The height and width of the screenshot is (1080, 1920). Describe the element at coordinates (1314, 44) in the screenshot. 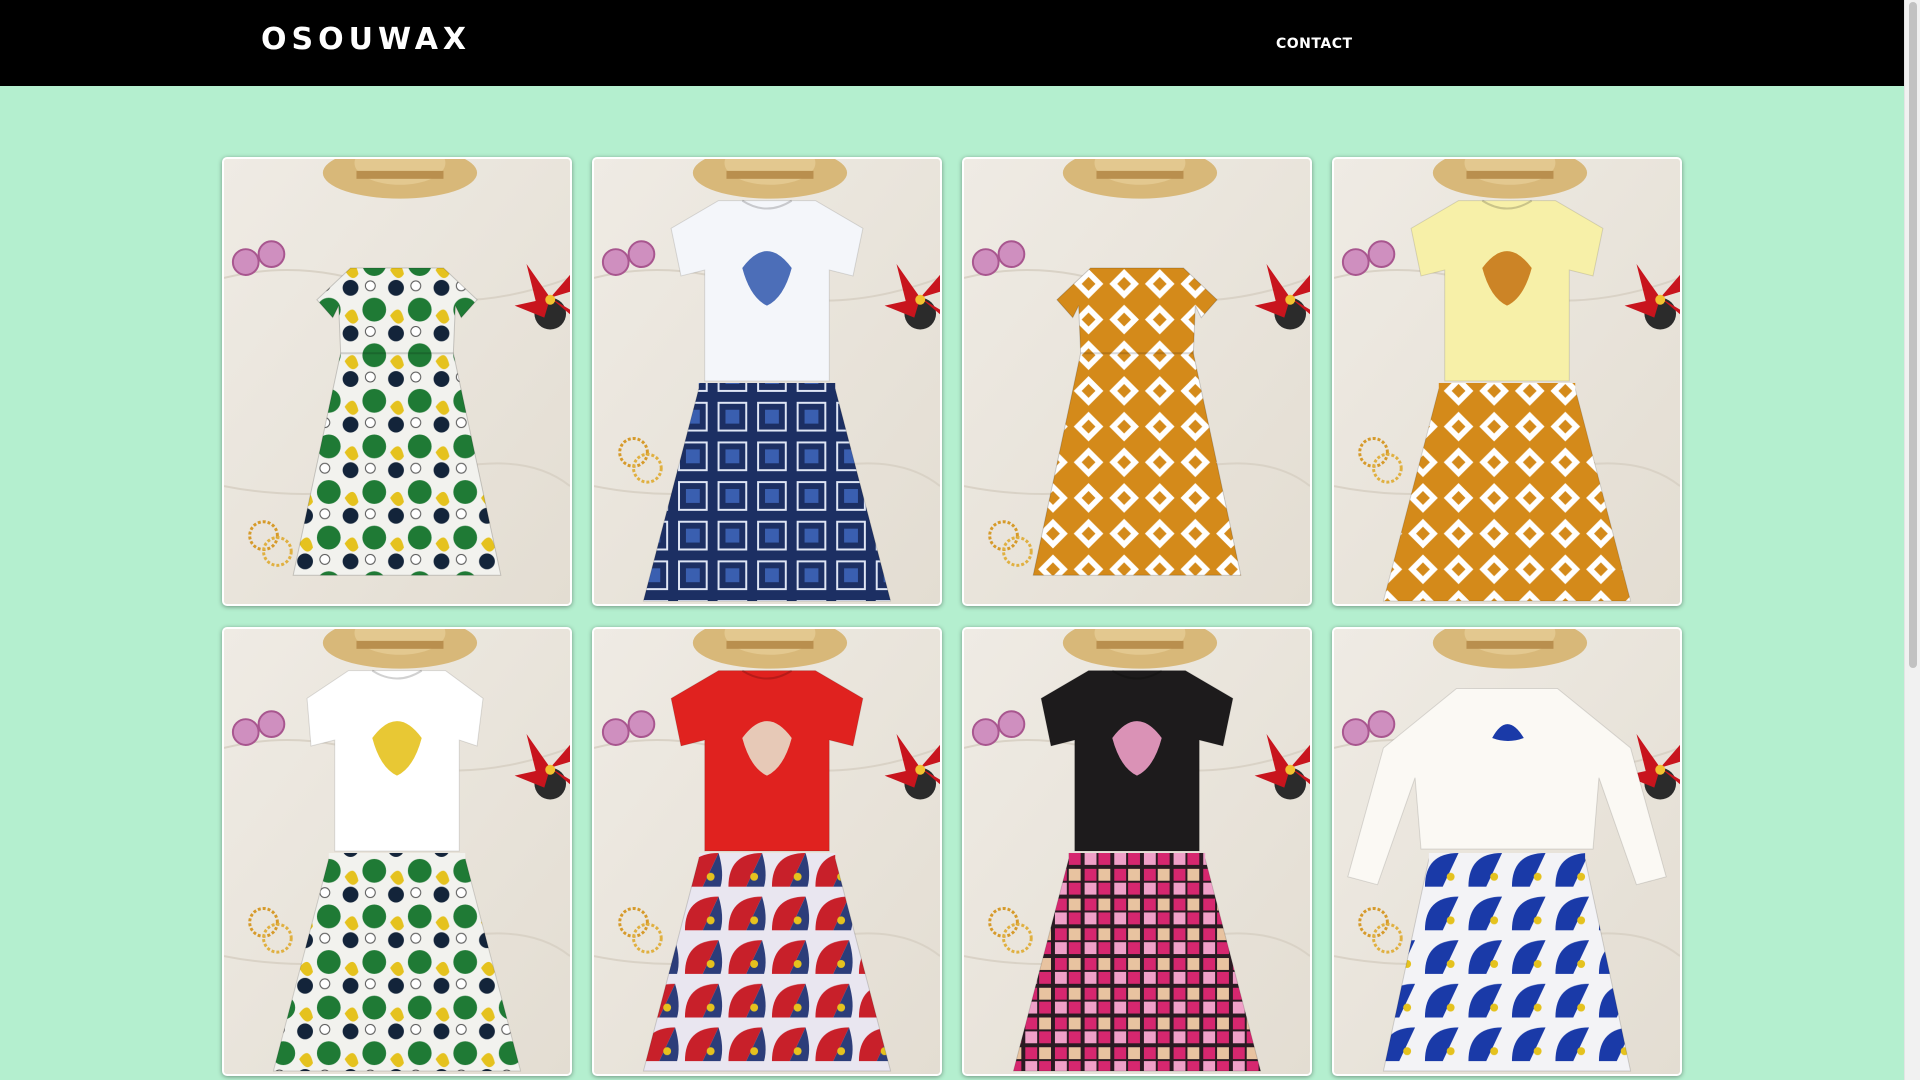

I see `nav-link-contact: CONTACT` at that location.